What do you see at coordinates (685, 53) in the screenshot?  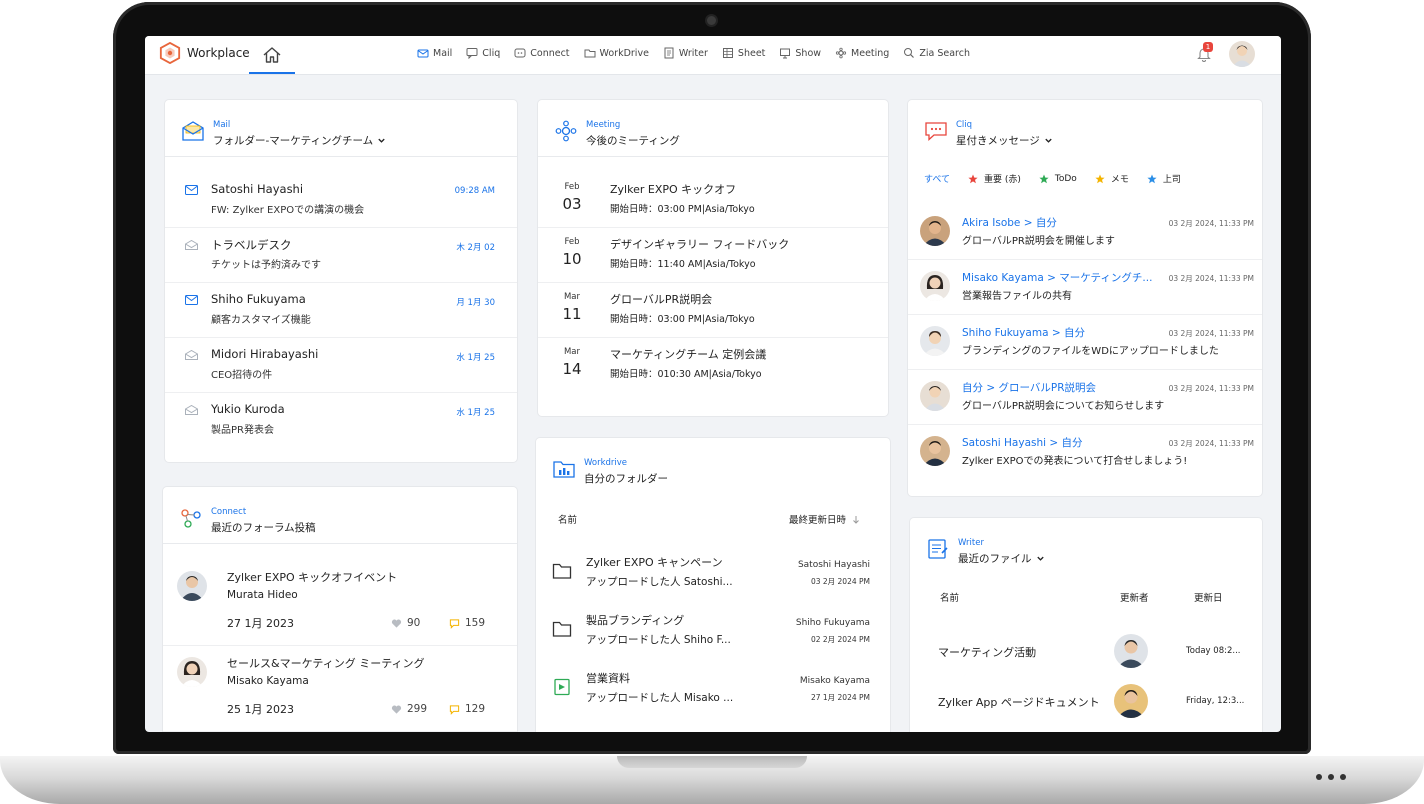 I see `nav-writer: Writer` at bounding box center [685, 53].